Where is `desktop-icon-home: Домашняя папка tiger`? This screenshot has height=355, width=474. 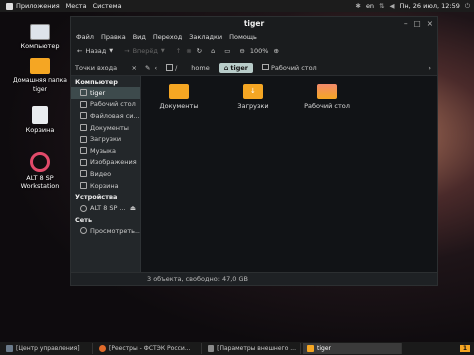 desktop-icon-home: Домашняя папка tiger is located at coordinates (40, 76).